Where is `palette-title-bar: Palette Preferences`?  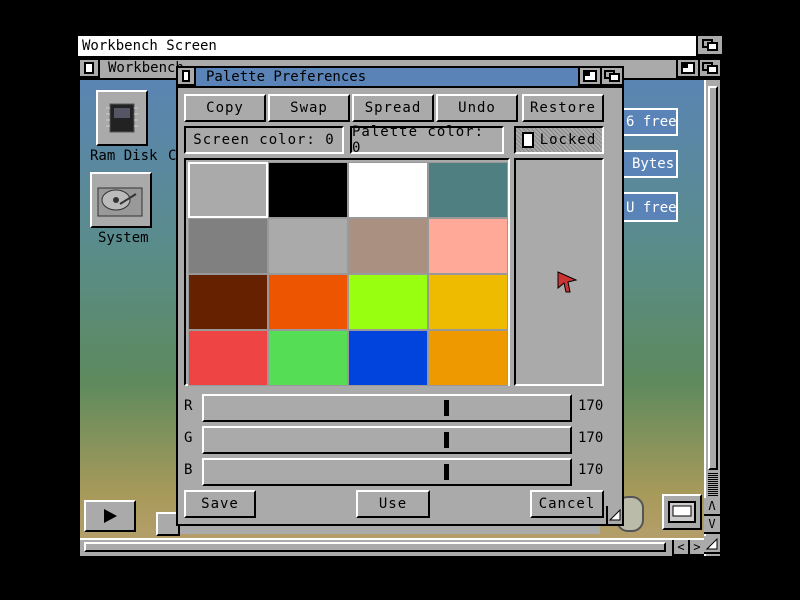 palette-title-bar: Palette Preferences is located at coordinates (400, 78).